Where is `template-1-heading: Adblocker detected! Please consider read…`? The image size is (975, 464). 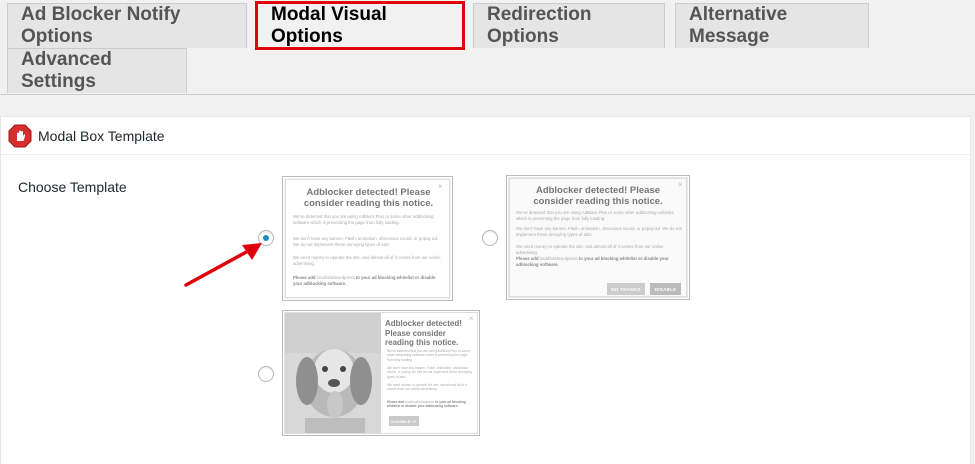
template-1-heading: Adblocker detected! Please consider read… is located at coordinates (368, 198).